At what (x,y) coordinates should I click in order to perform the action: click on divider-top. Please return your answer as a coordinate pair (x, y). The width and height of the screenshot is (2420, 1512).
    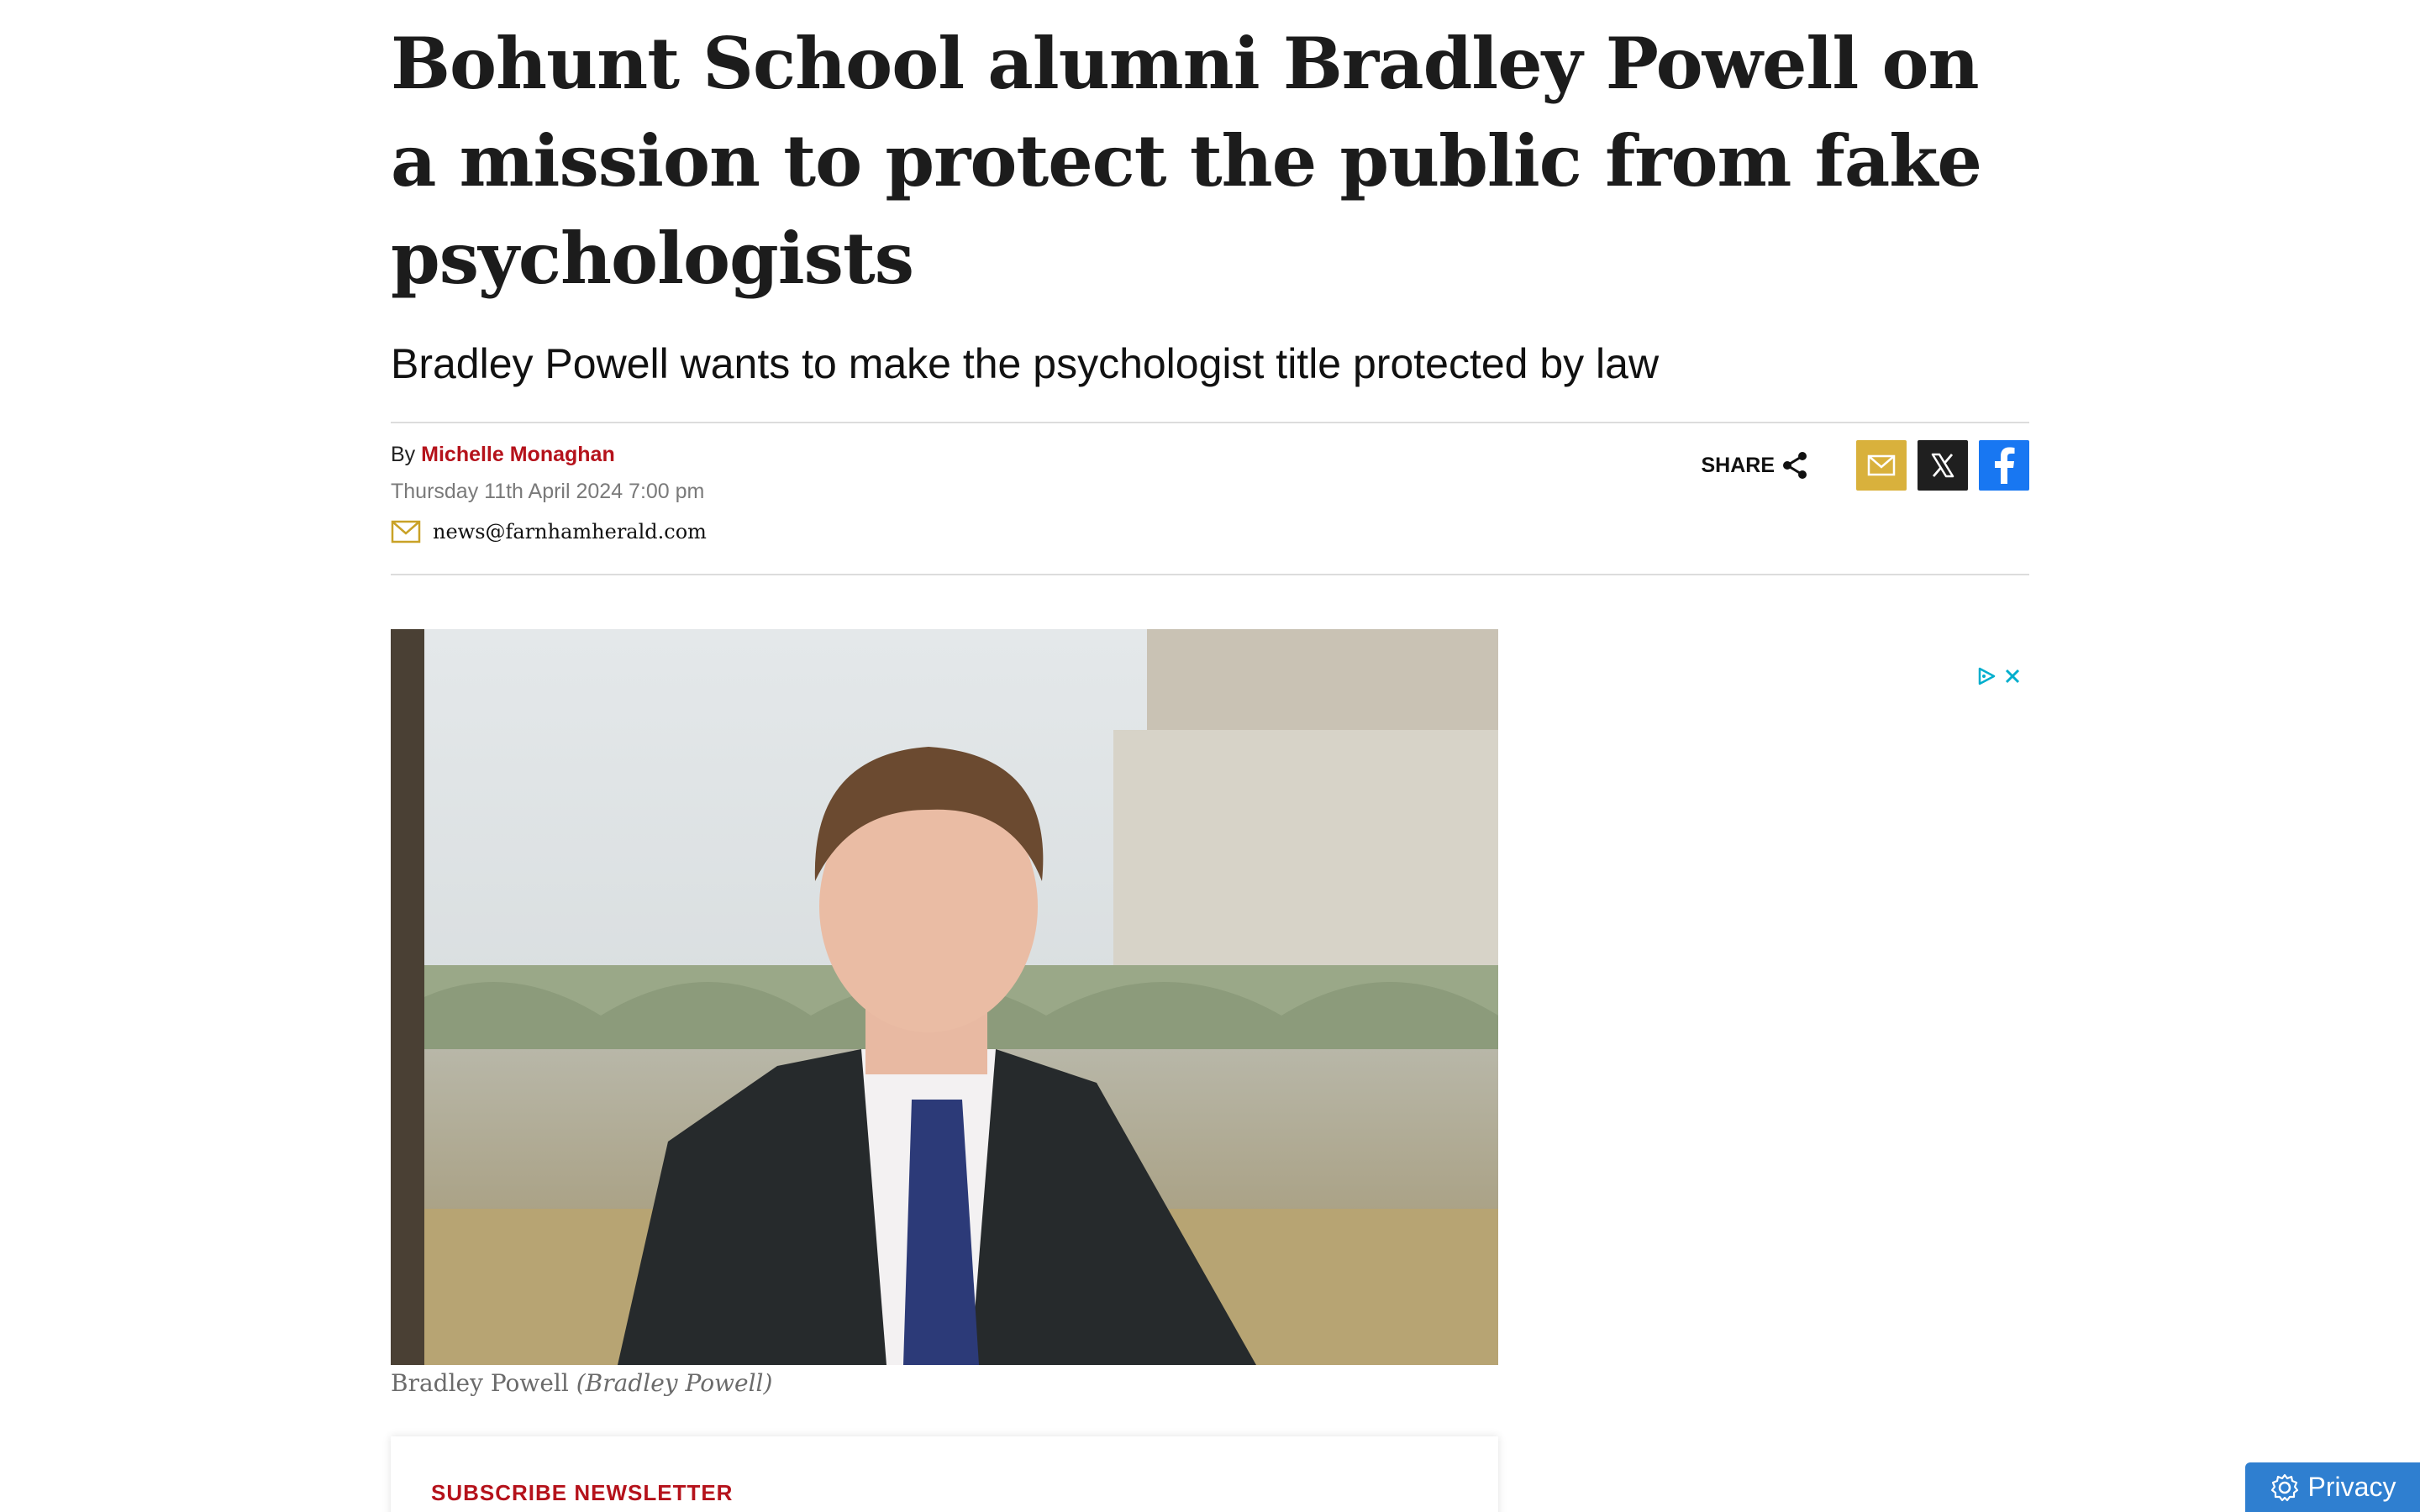
    Looking at the image, I should click on (1210, 422).